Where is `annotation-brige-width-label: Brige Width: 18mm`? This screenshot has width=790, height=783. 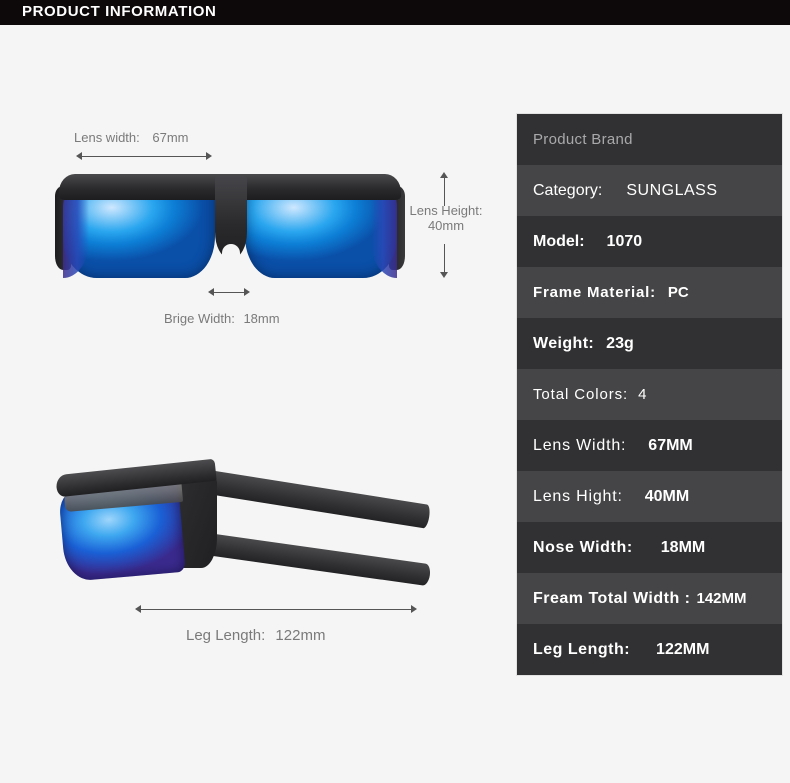
annotation-brige-width-label: Brige Width: 18mm is located at coordinates (222, 318).